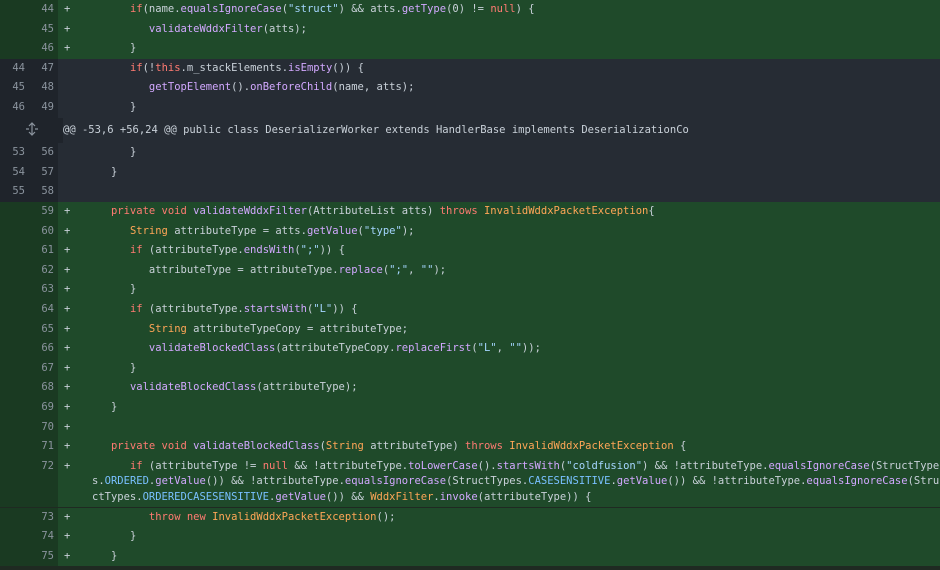 The height and width of the screenshot is (570, 940). What do you see at coordinates (43, 329) in the screenshot?
I see `new-line-number: 65` at bounding box center [43, 329].